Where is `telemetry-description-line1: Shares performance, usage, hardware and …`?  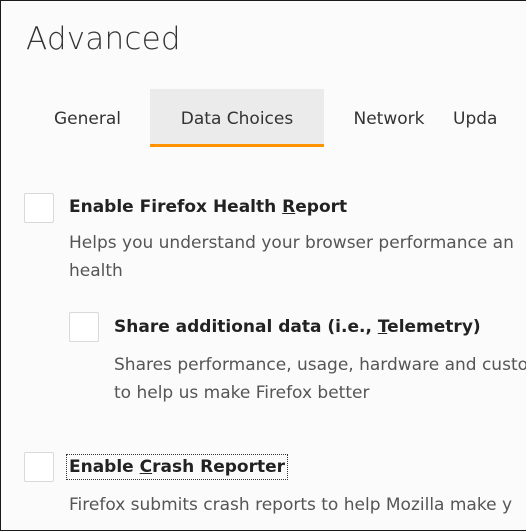 telemetry-description-line1: Shares performance, usage, hardware and … is located at coordinates (320, 365).